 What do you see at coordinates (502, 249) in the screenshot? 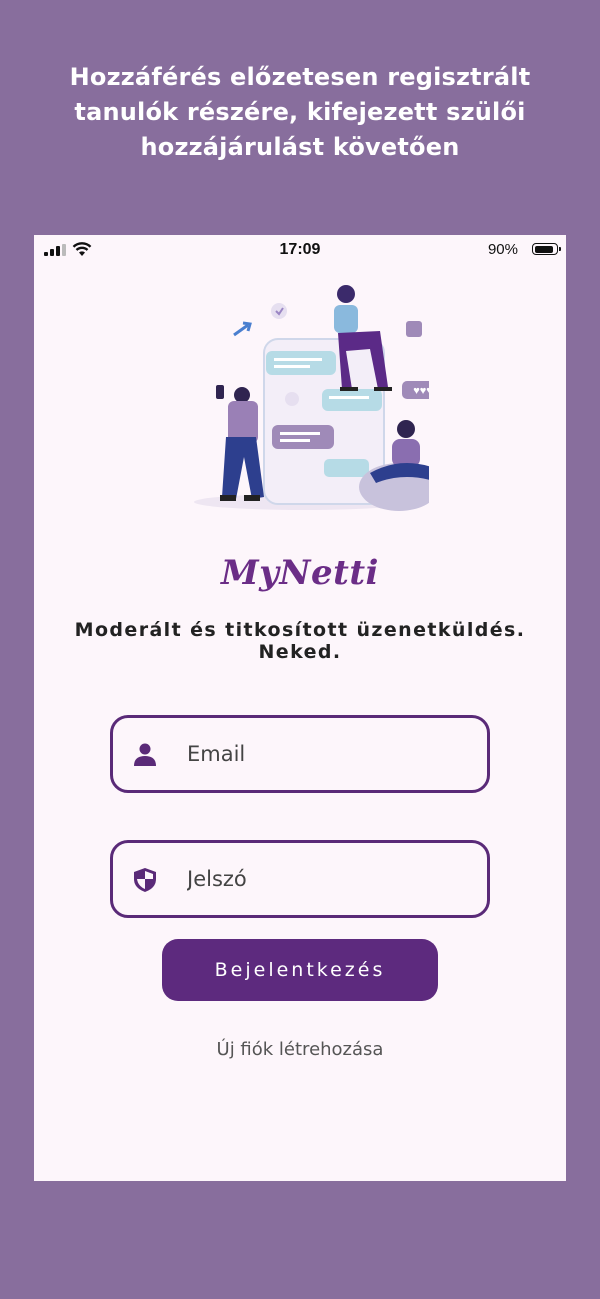
I see `battery-percentage: 90%` at bounding box center [502, 249].